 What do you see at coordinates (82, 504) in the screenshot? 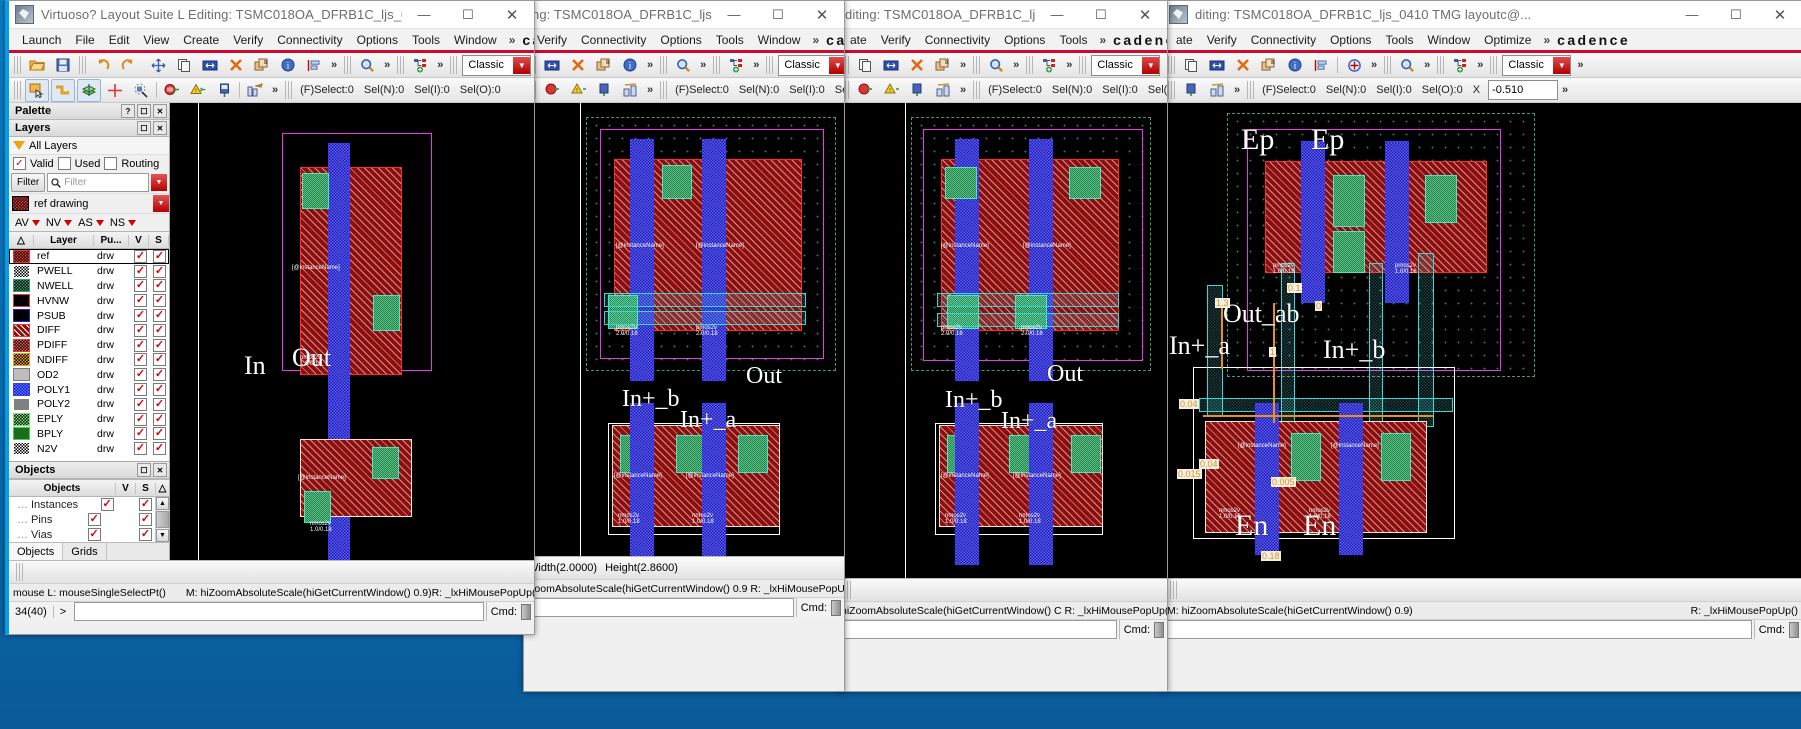
I see `object-row: … Instances ✓ ✓` at bounding box center [82, 504].